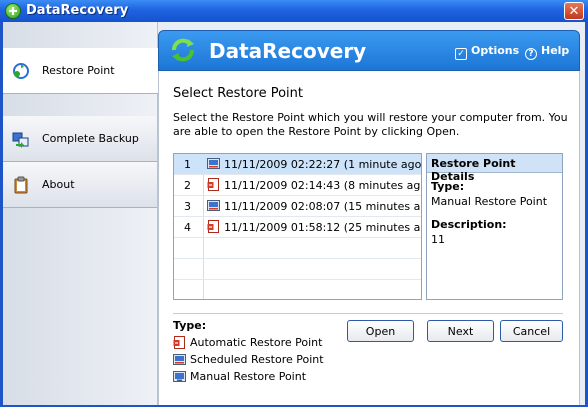 This screenshot has width=588, height=407. Describe the element at coordinates (368, 313) in the screenshot. I see `footer-divider` at that location.